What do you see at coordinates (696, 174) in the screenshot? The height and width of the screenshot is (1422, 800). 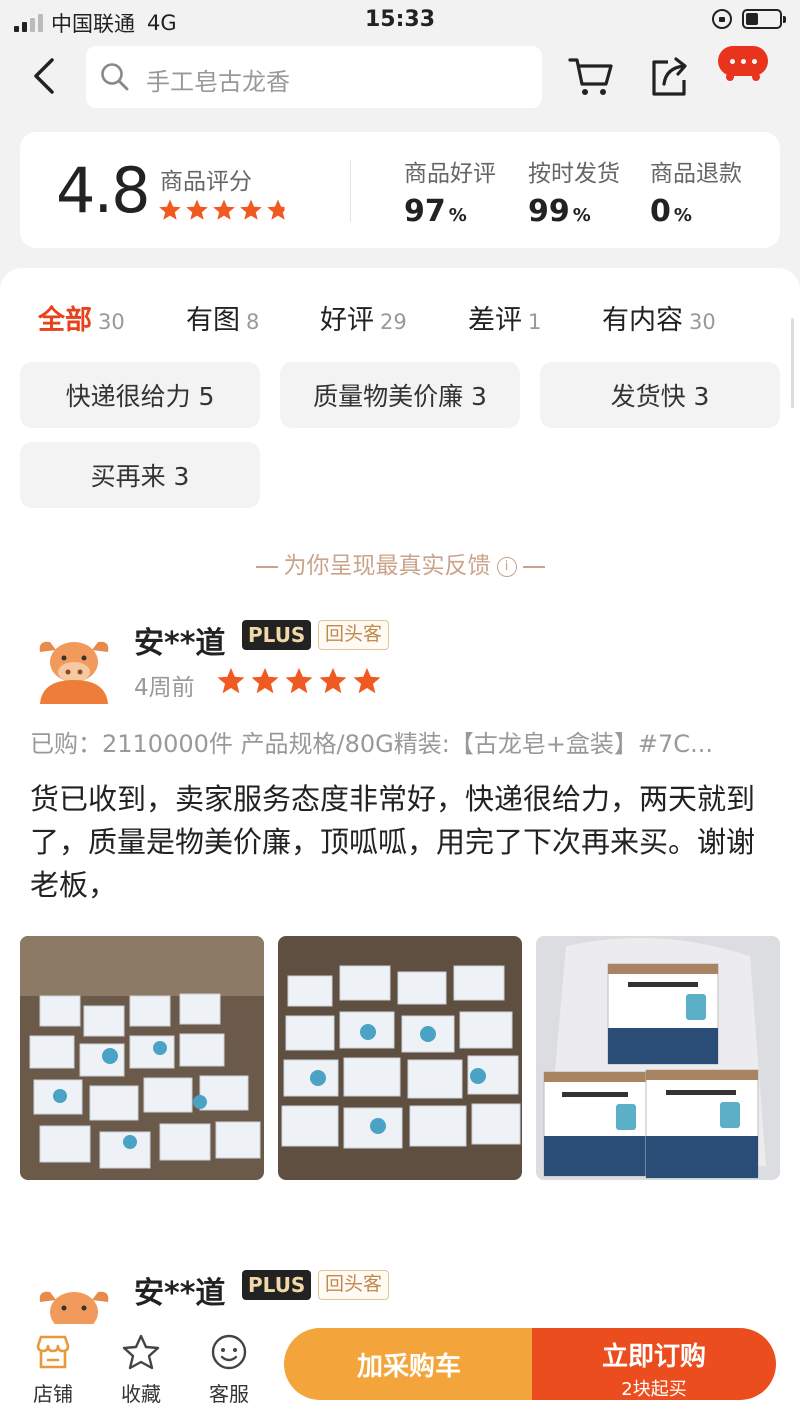 I see `stat-label: 商品退款` at bounding box center [696, 174].